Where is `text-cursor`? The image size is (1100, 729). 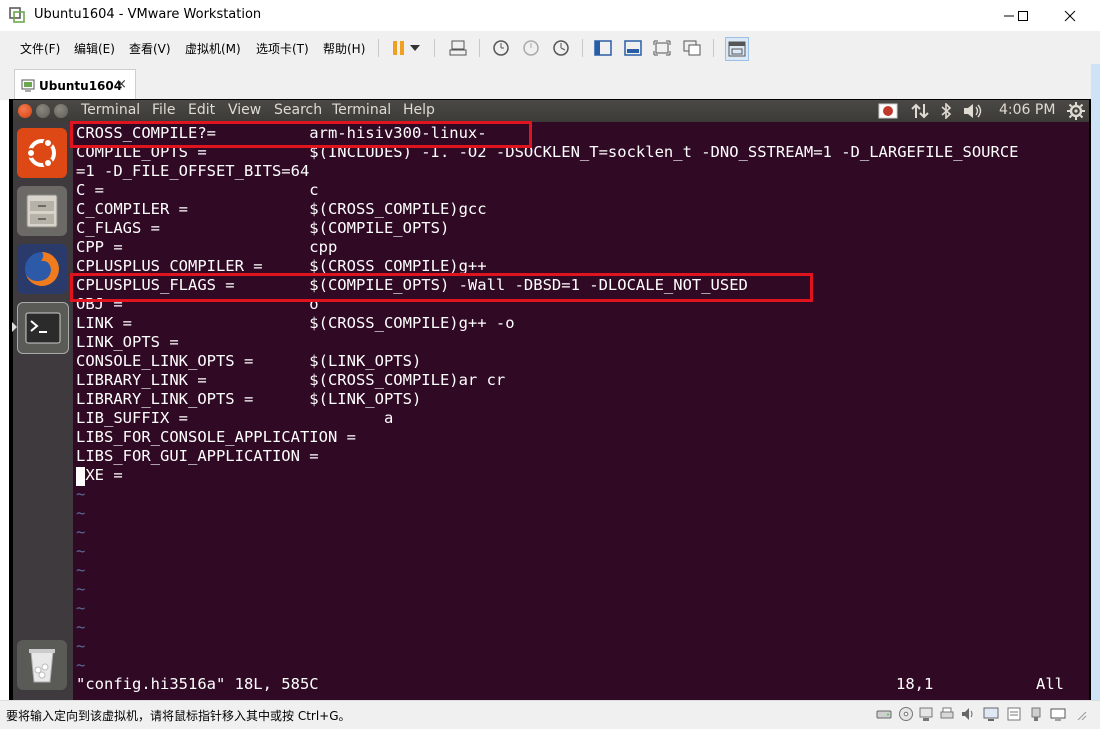
text-cursor is located at coordinates (80, 476).